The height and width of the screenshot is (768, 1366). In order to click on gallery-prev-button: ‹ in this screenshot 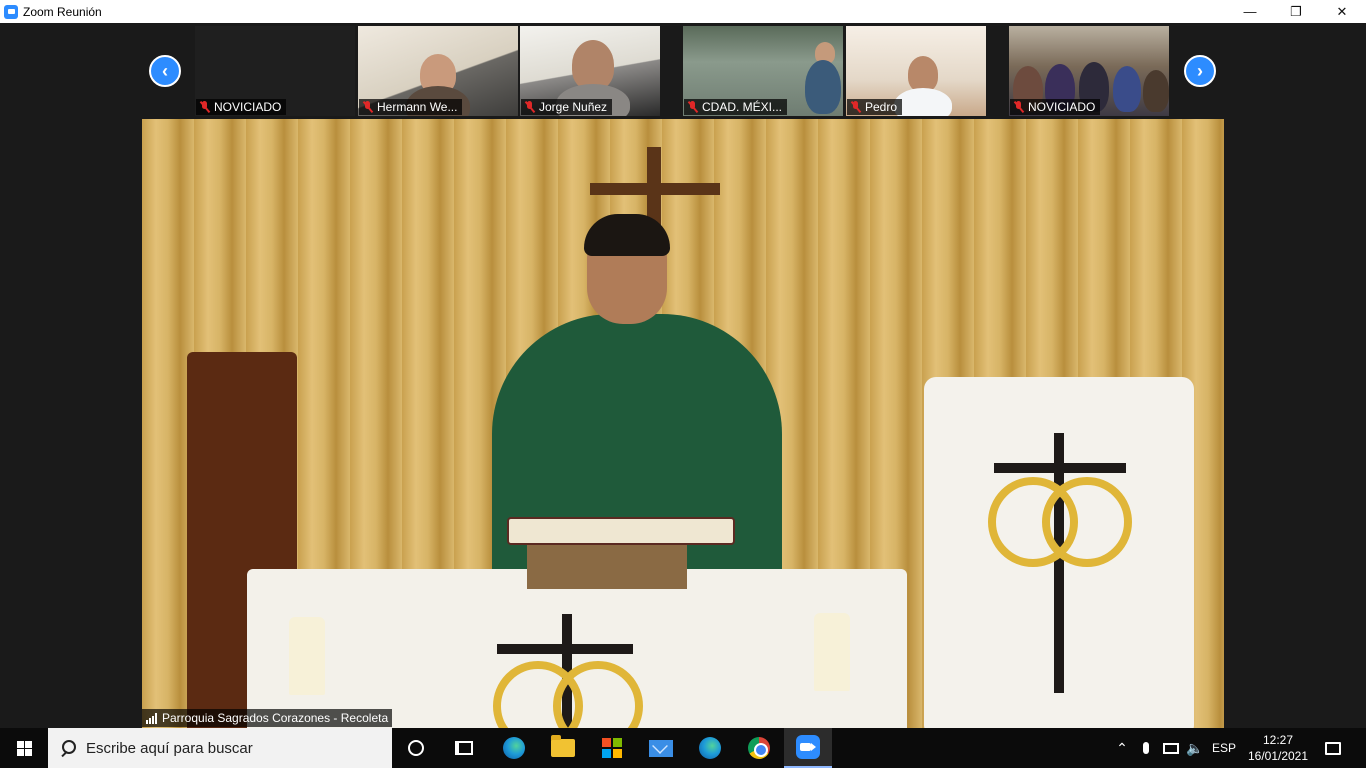, I will do `click(165, 71)`.